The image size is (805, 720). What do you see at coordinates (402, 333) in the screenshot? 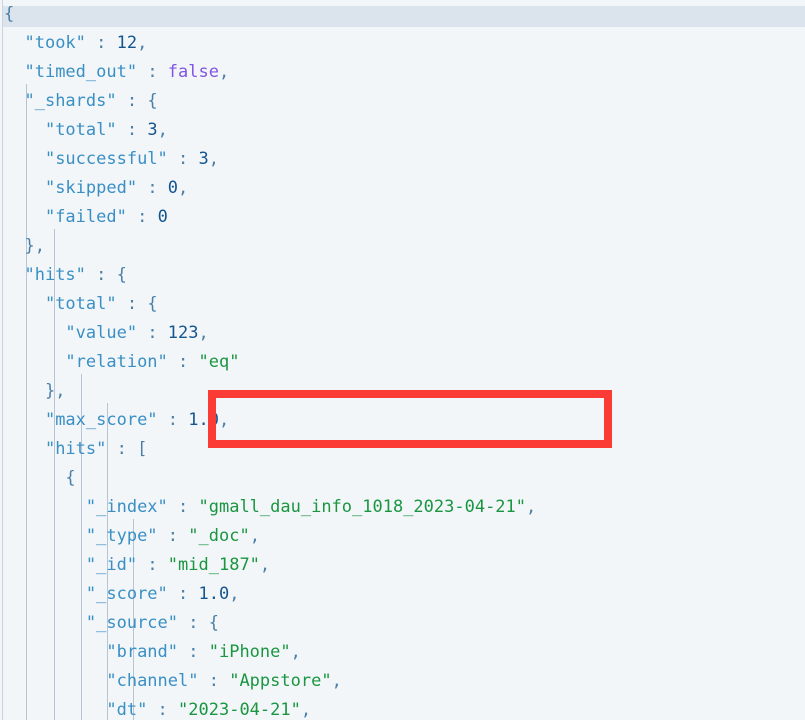
I see `code-line: "value" : 123,` at bounding box center [402, 333].